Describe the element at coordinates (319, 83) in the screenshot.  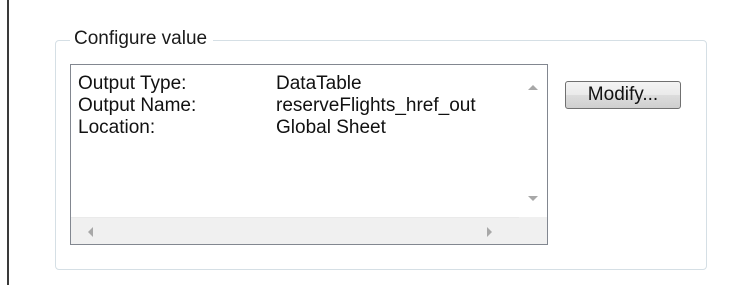
I see `property-value: DataTable` at that location.